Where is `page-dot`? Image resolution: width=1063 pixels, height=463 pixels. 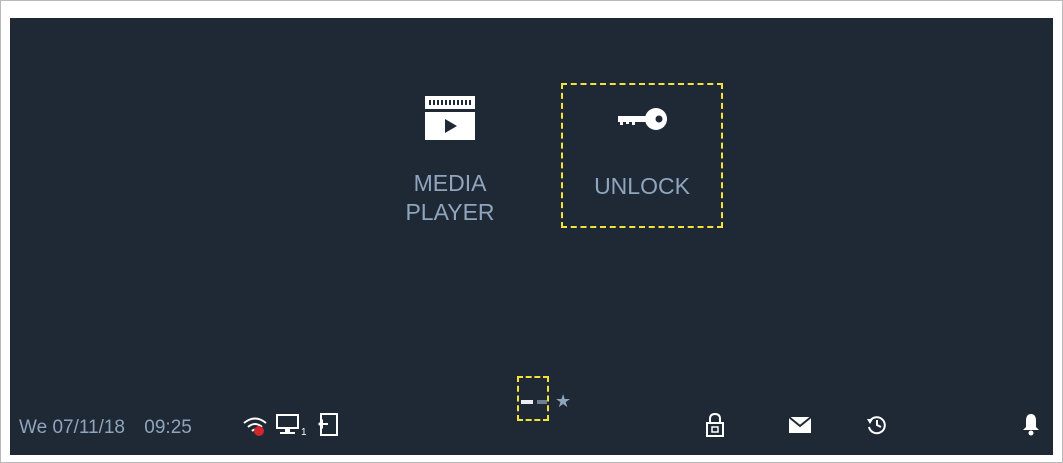 page-dot is located at coordinates (542, 402).